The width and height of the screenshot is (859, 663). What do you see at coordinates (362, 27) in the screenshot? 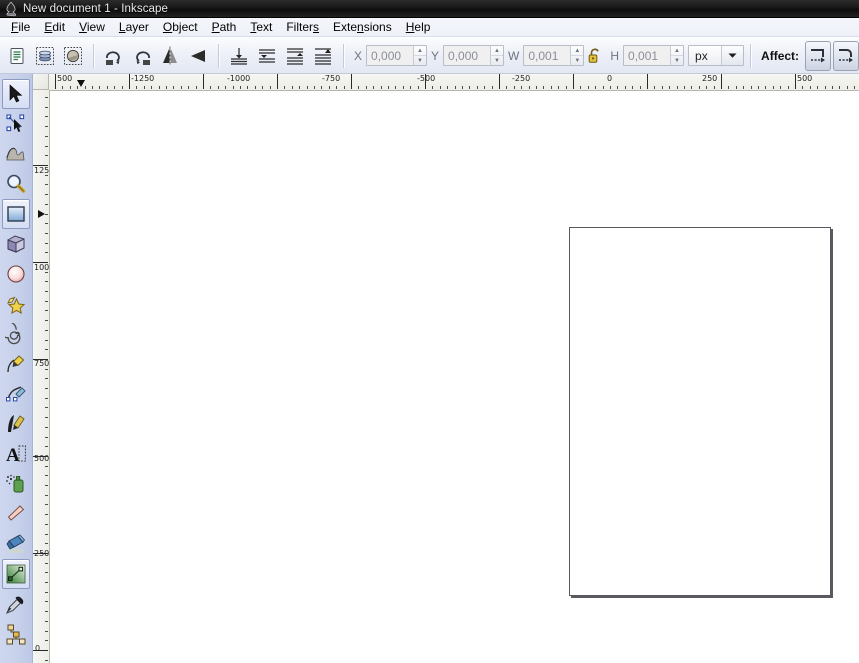
I see `menu-extensions: Extensions` at bounding box center [362, 27].